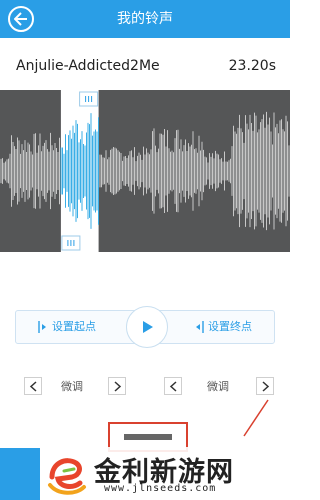  I want to click on fine-tune-end-label: 微调, so click(218, 386).